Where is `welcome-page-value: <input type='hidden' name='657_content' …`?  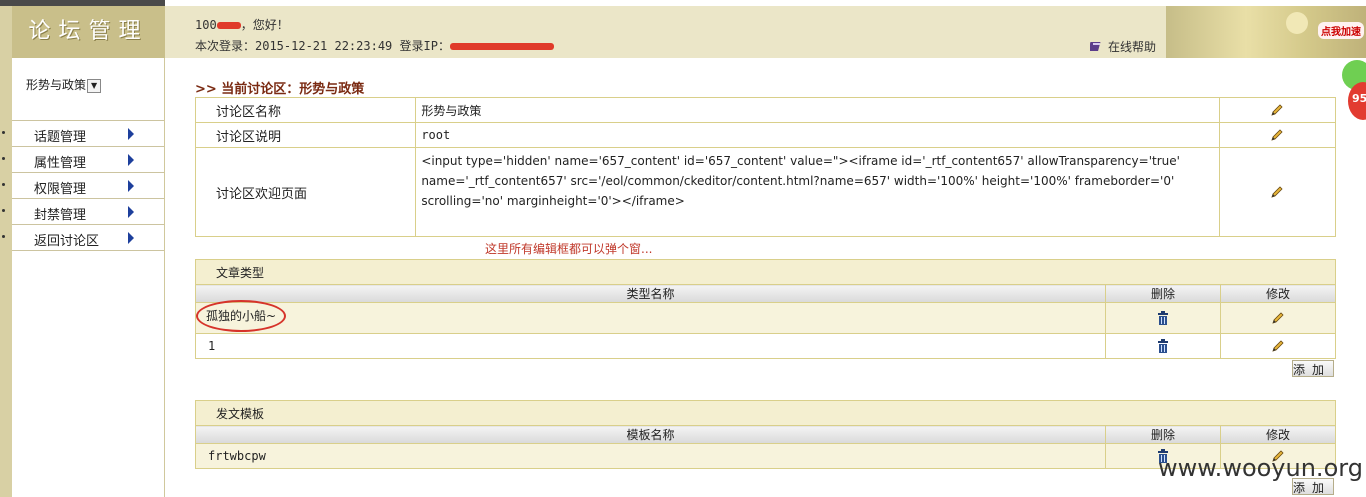
welcome-page-value: <input type='hidden' name='657_content' … is located at coordinates (817, 192).